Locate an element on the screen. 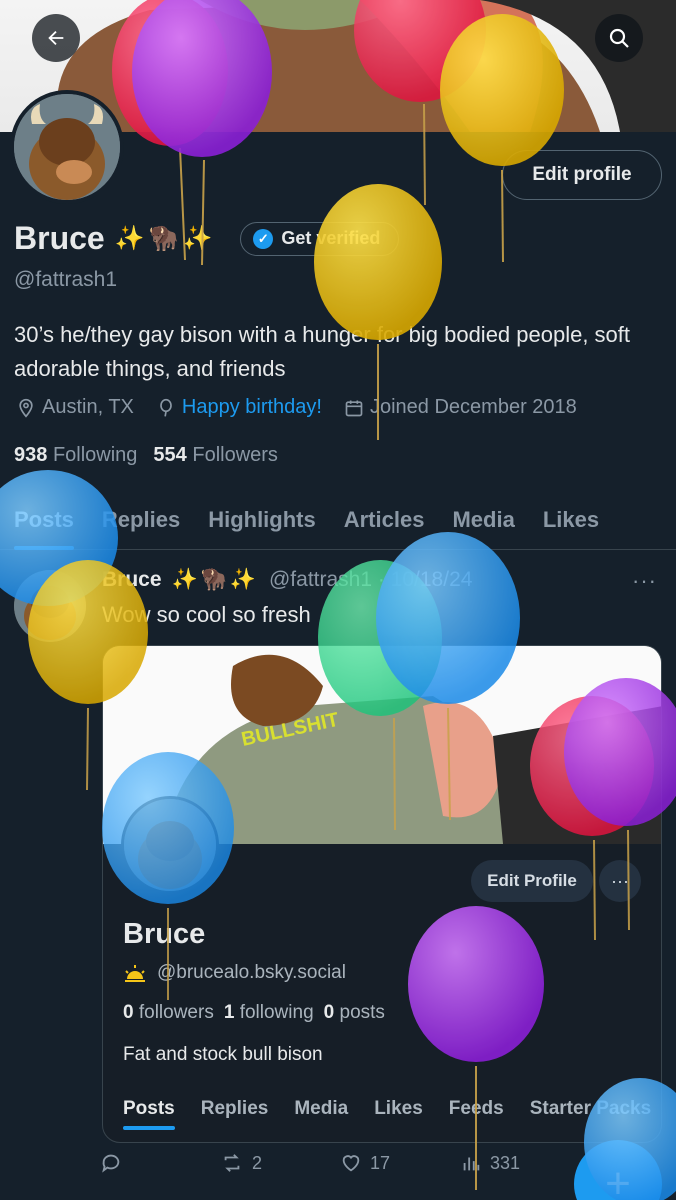  card-tab-media: Media is located at coordinates (321, 1108).